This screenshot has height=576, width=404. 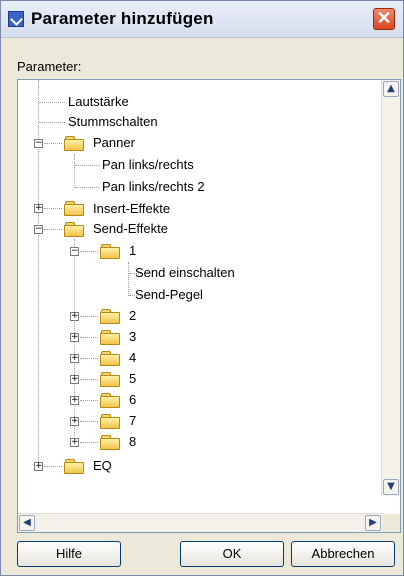 What do you see at coordinates (391, 89) in the screenshot?
I see `scroll-up-button: ▲` at bounding box center [391, 89].